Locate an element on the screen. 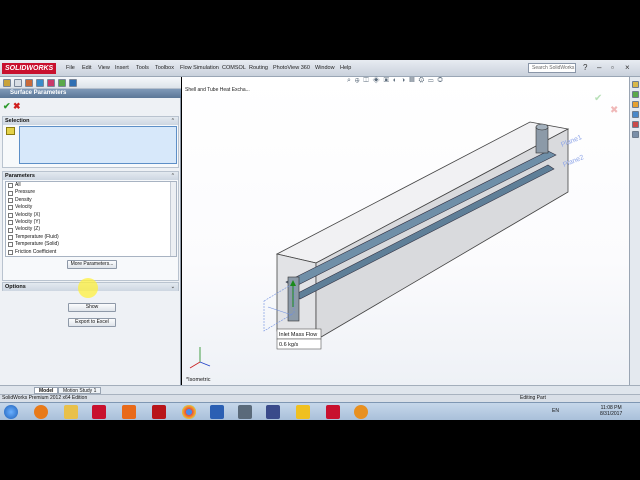 Image resolution: width=640 pixels, height=480 pixels. results-icon is located at coordinates (73, 83).